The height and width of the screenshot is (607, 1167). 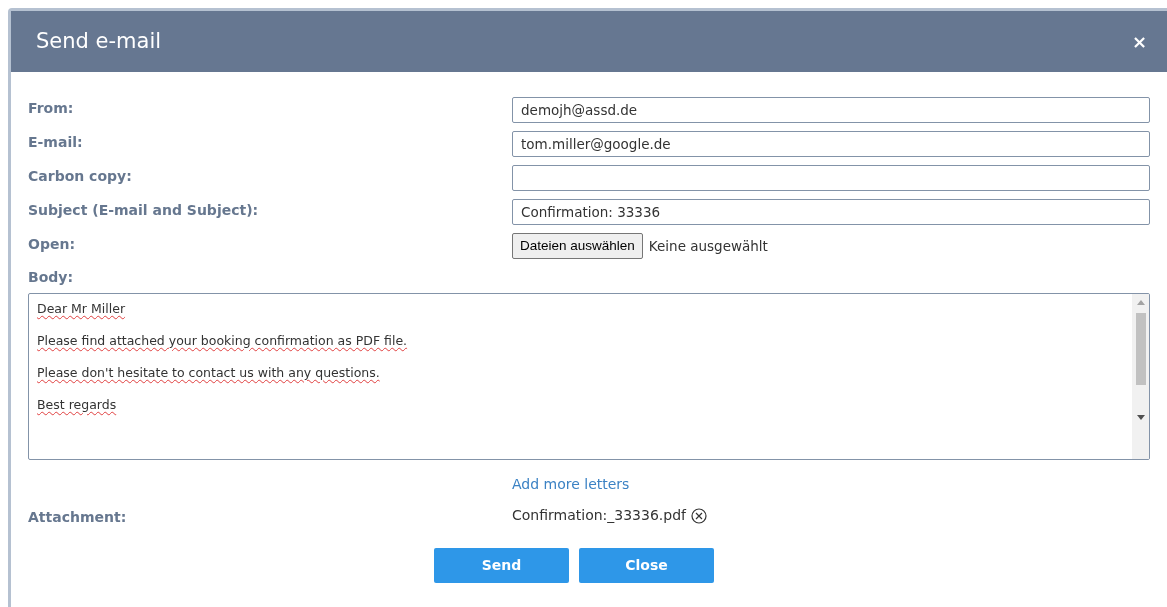 I want to click on input-field: tom.miller@google.de, so click(x=831, y=144).